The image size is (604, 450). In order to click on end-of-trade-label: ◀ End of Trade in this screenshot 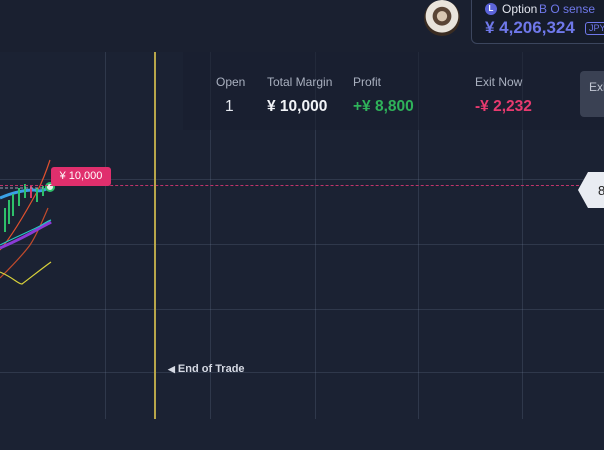, I will do `click(206, 369)`.